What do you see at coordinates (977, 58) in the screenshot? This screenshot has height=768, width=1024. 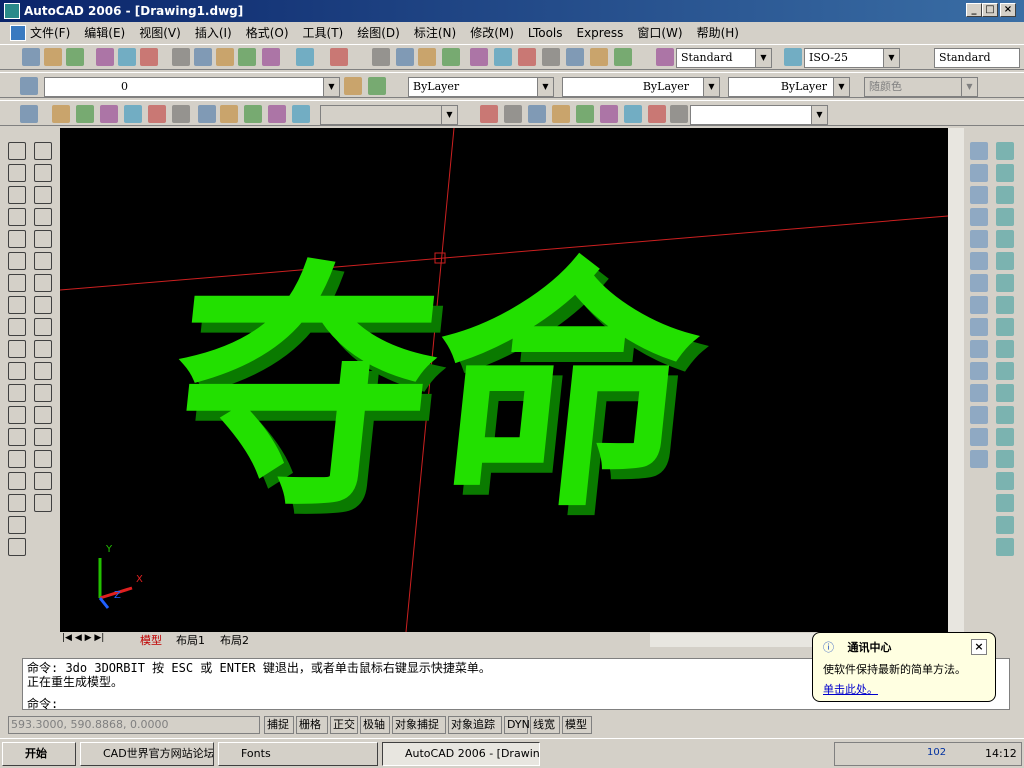 I see `table-style-select: Standard` at bounding box center [977, 58].